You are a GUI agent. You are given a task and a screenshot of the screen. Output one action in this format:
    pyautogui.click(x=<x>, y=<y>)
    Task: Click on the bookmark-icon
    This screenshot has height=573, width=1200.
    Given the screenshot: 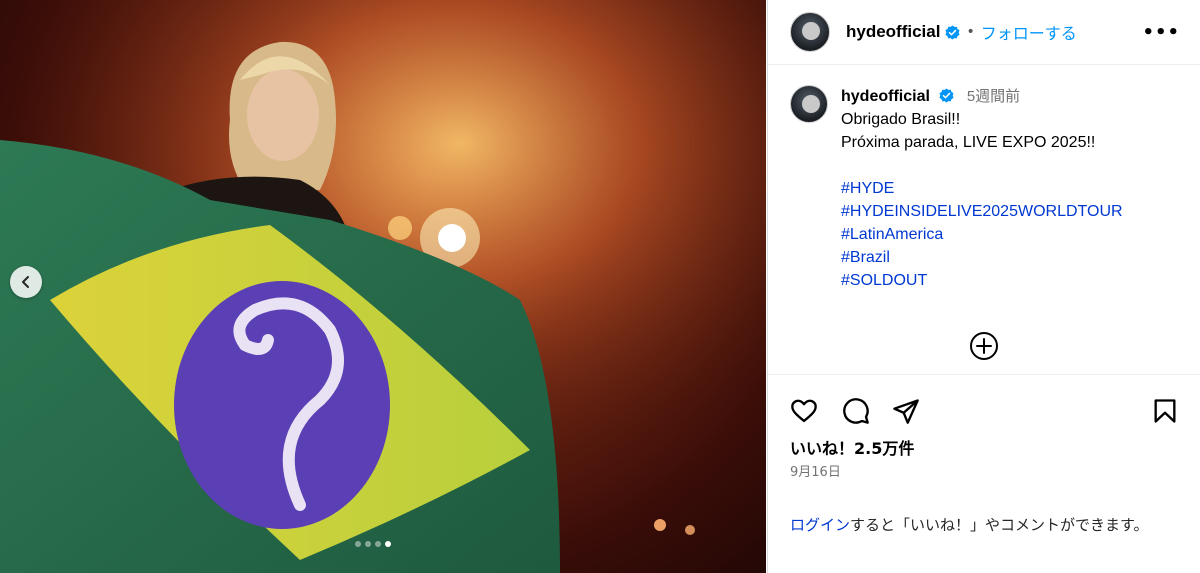 What is the action you would take?
    pyautogui.click(x=1165, y=411)
    